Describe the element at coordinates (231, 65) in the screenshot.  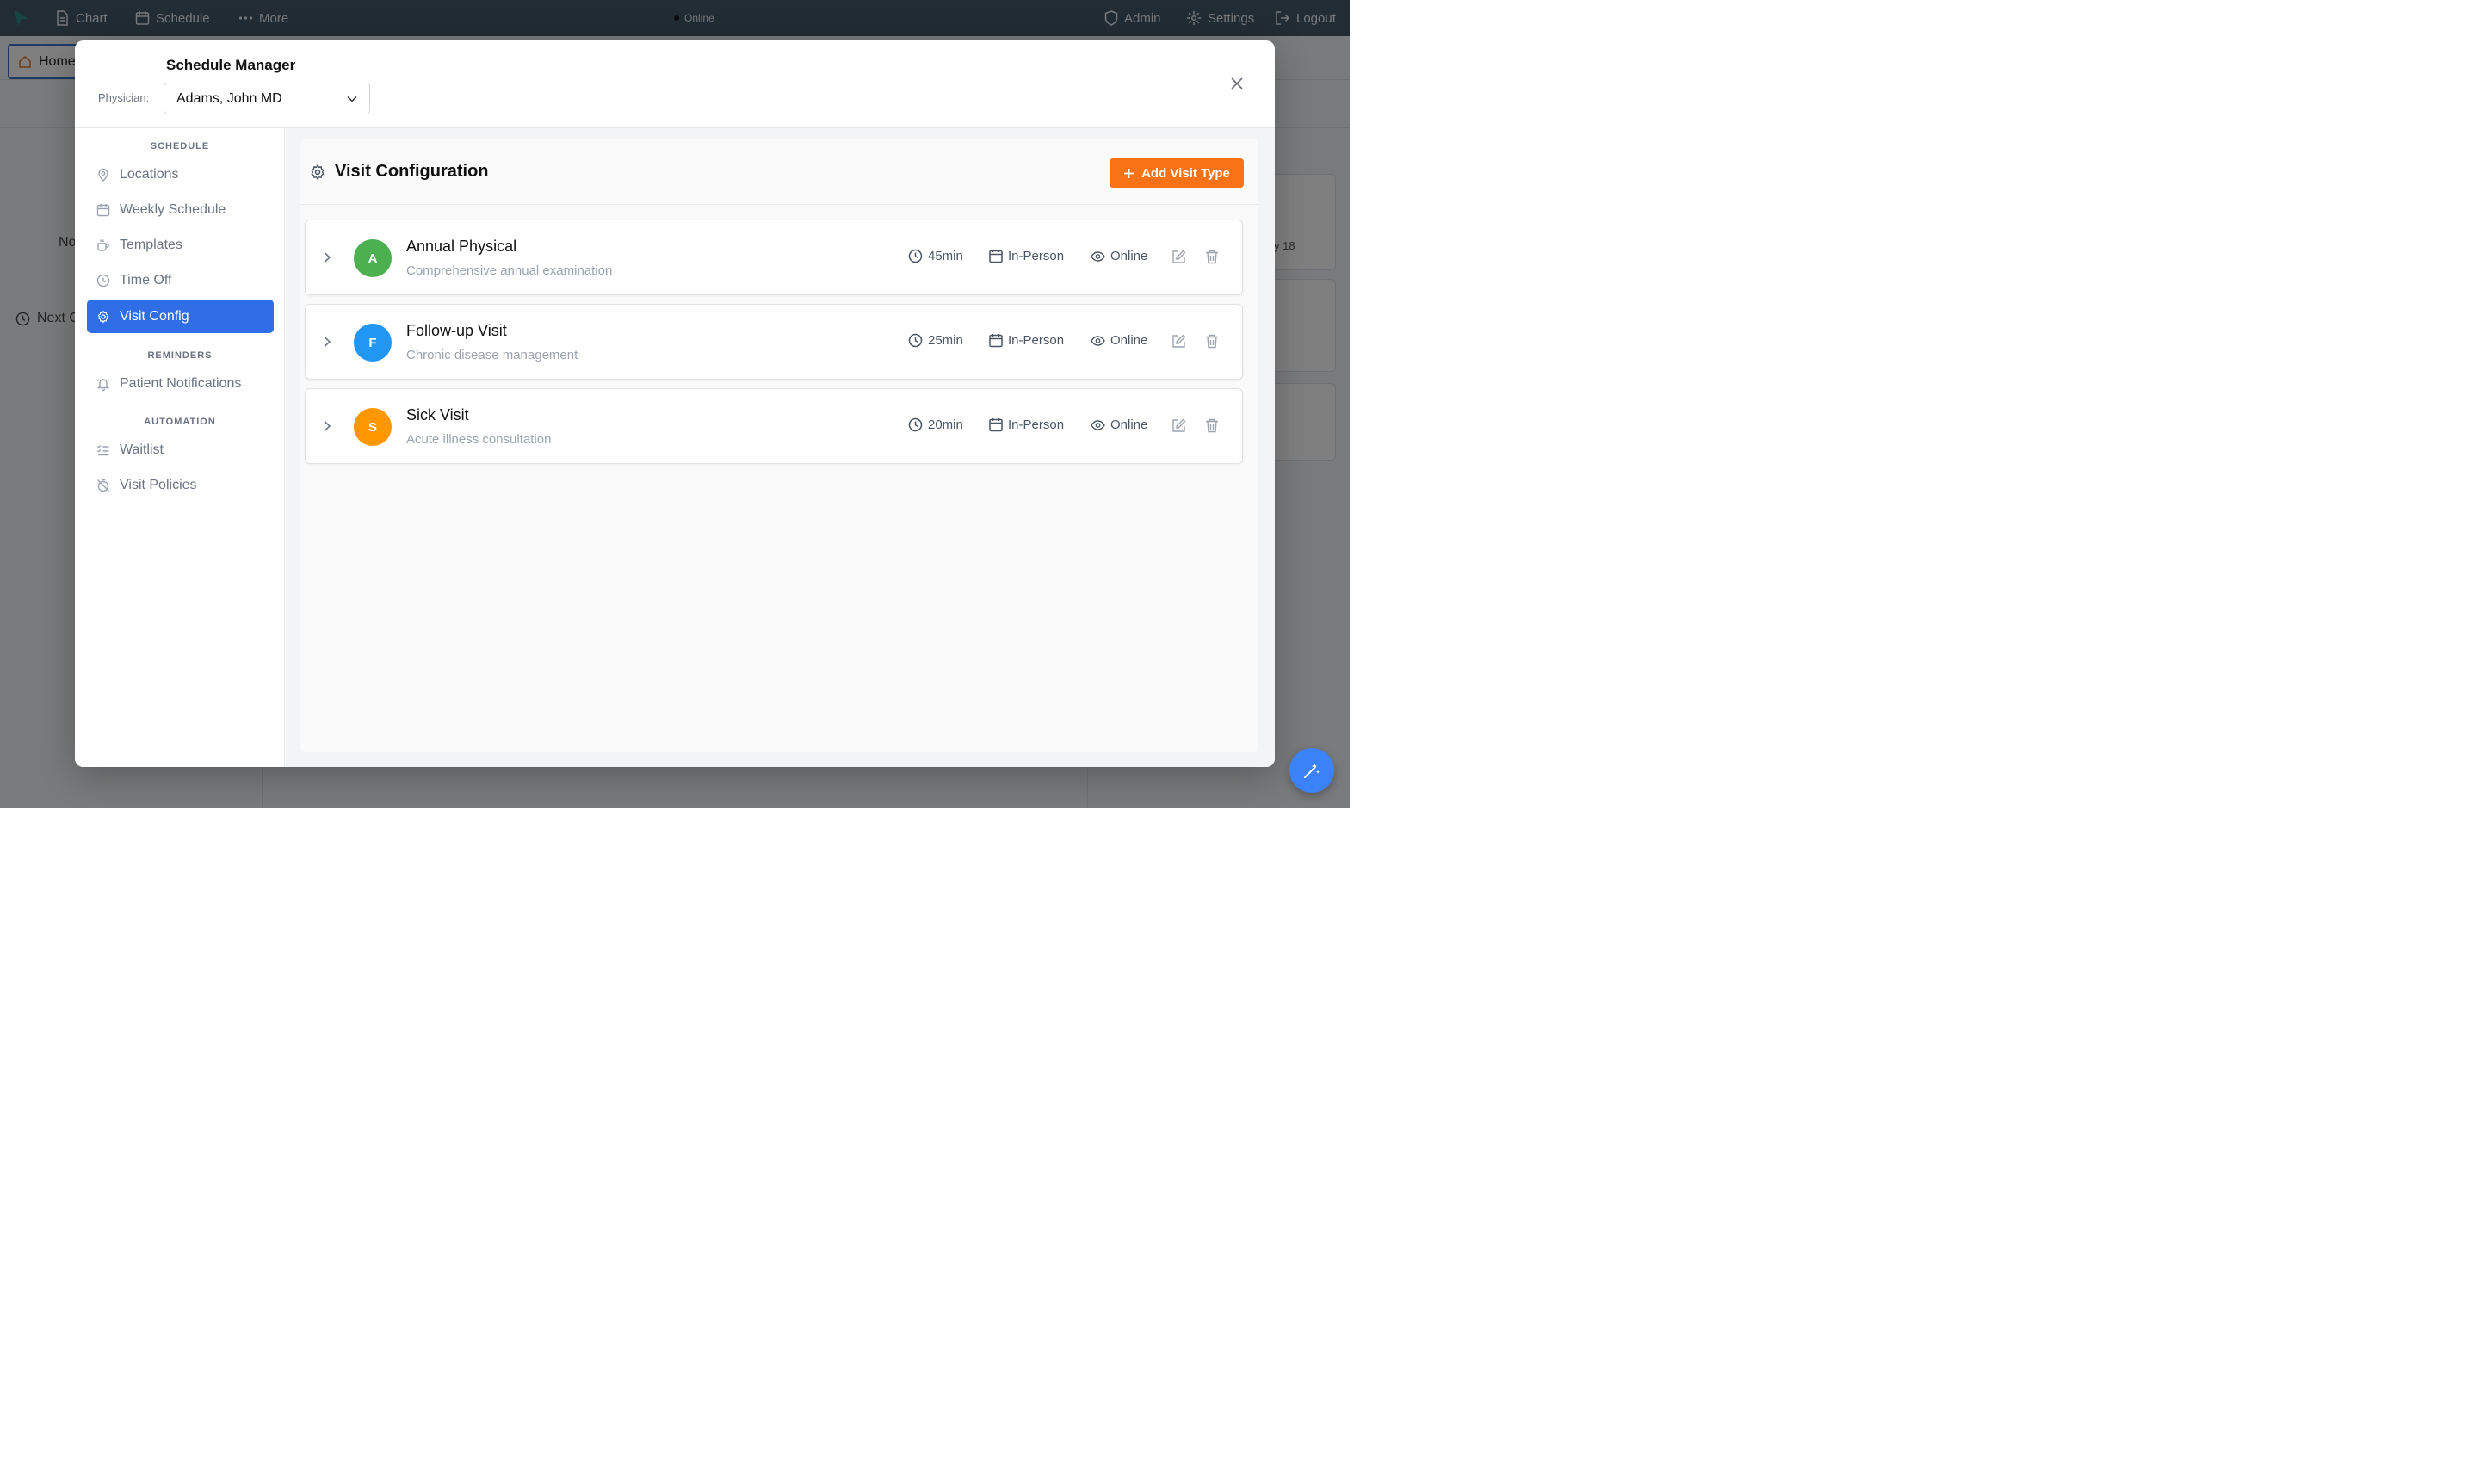
I see `modal-title: Schedule Manager` at that location.